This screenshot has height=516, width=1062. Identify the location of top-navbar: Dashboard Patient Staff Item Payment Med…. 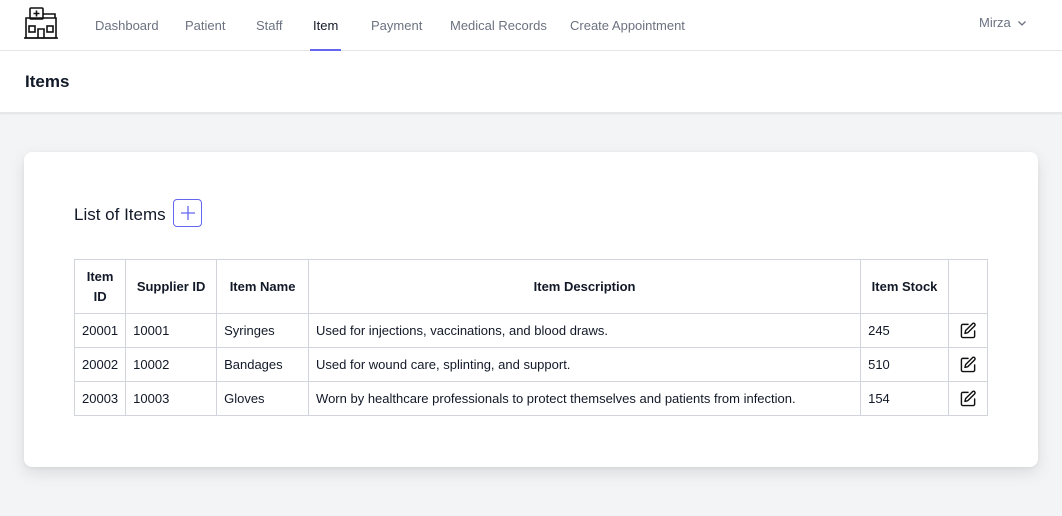
(531, 25).